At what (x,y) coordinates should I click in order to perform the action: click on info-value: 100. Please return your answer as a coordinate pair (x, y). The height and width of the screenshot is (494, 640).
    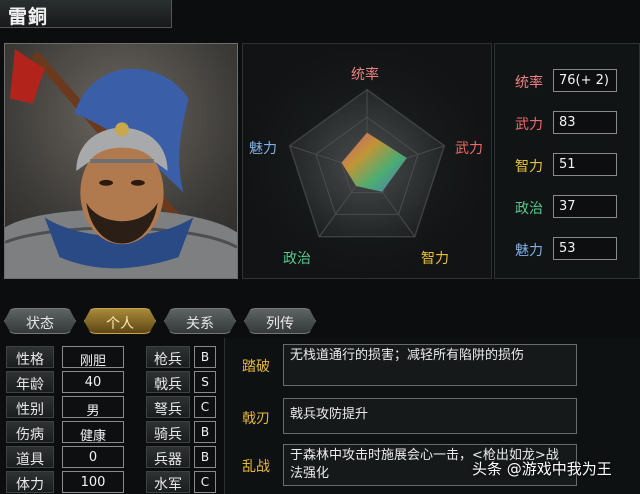
    Looking at the image, I should click on (93, 482).